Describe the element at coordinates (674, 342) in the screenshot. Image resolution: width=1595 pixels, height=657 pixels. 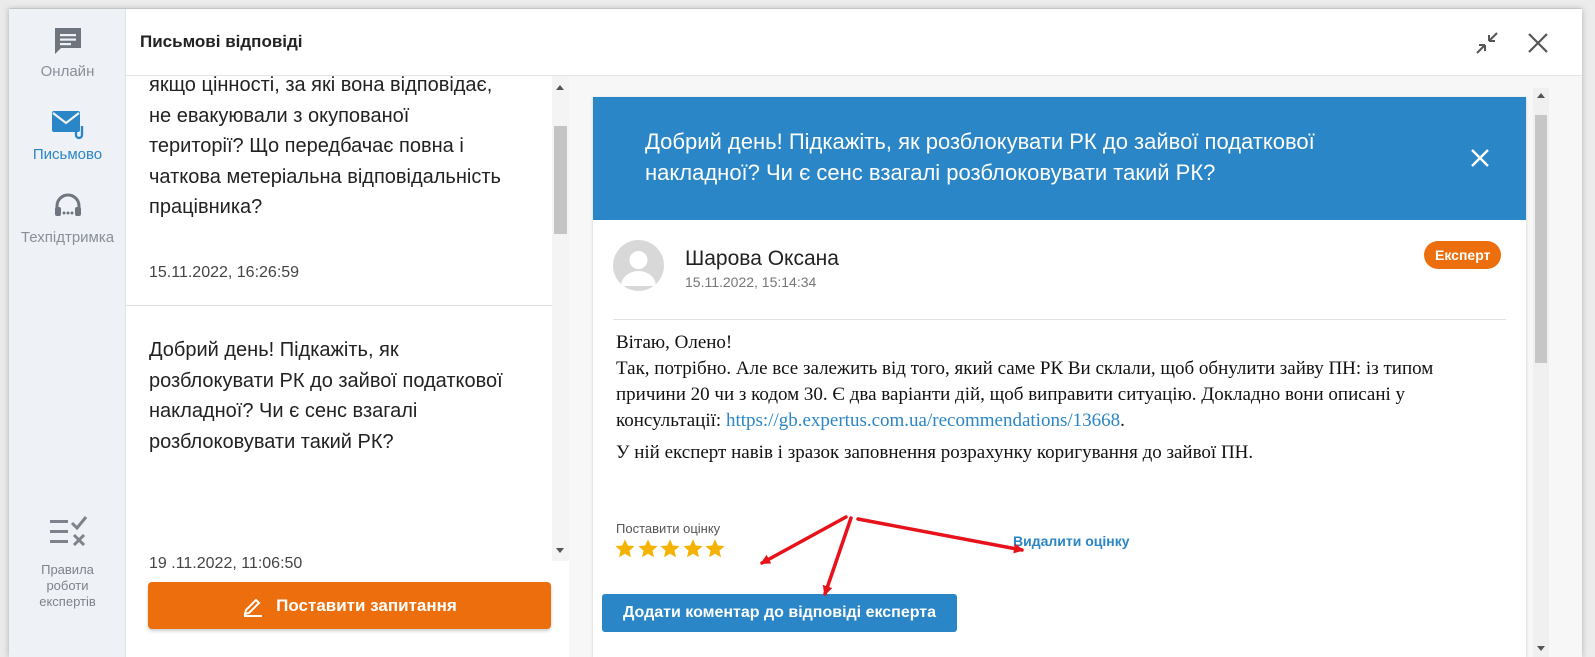
I see `answer-greeting: Вітаю, Олено!` at that location.